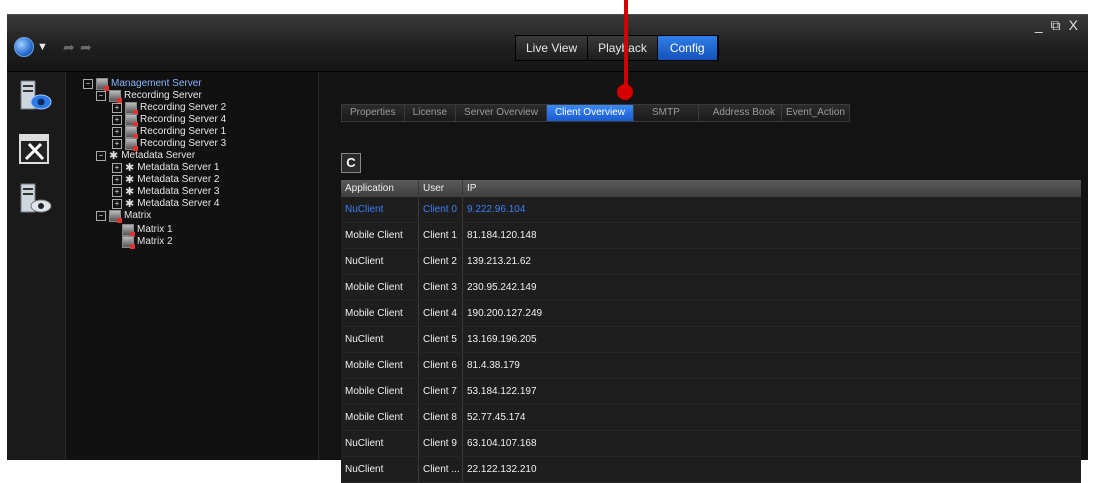 The height and width of the screenshot is (483, 1096). What do you see at coordinates (147, 230) in the screenshot?
I see `tree-node-matrix-1: Matrix 1` at bounding box center [147, 230].